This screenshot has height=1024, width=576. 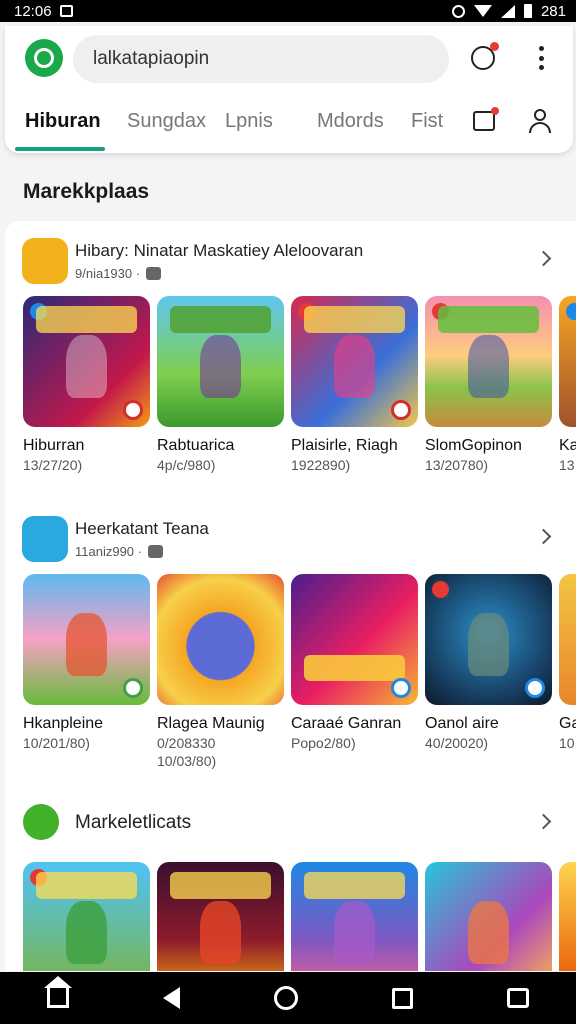 I want to click on app-name: Rabtuarica, so click(x=196, y=445).